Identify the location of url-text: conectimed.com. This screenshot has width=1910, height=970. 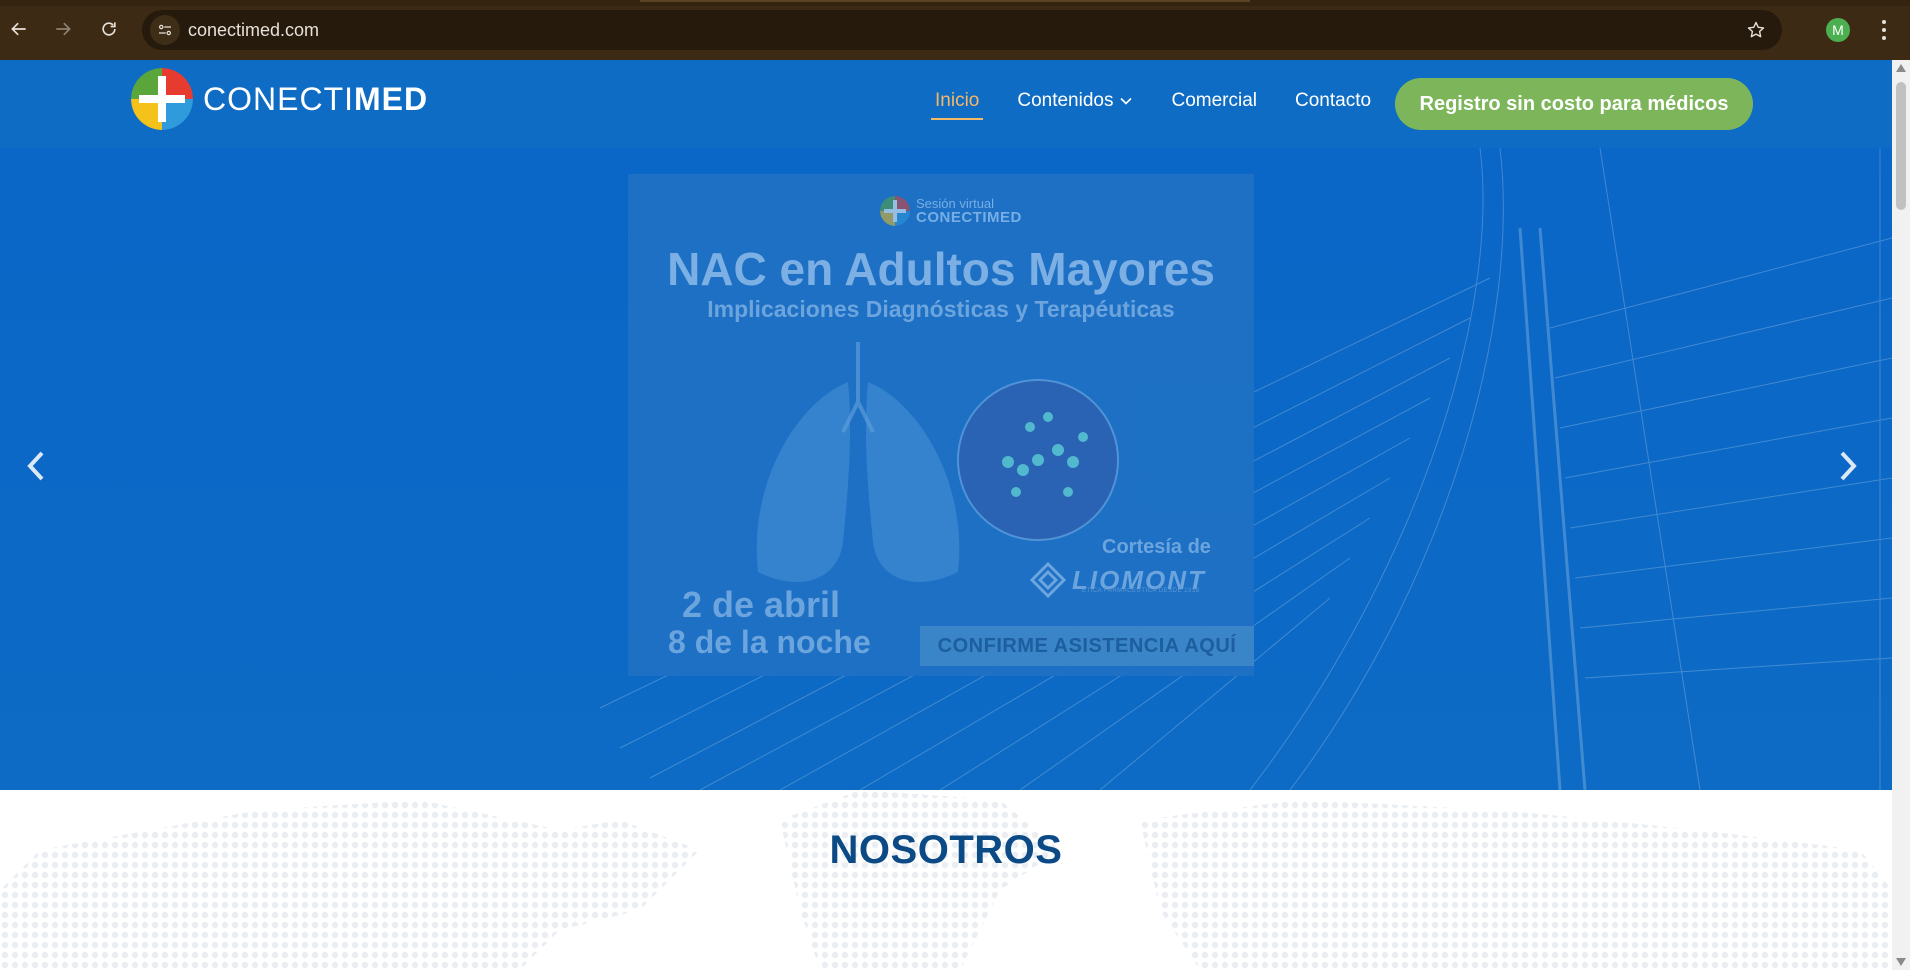
(253, 30).